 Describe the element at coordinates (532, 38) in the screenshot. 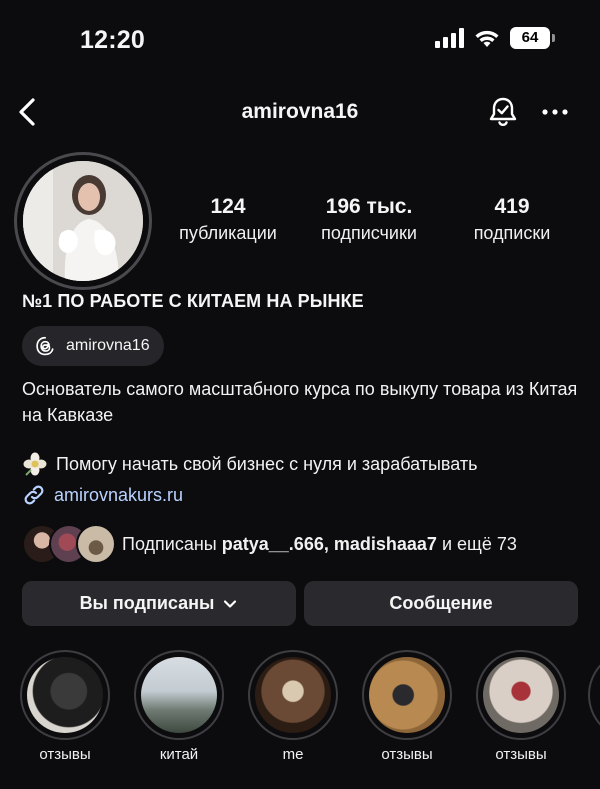

I see `battery-icon: 64` at that location.